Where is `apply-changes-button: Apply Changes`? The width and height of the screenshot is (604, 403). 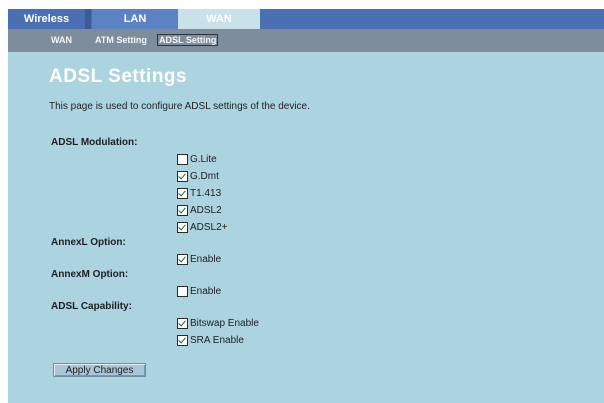
apply-changes-button: Apply Changes is located at coordinates (99, 370).